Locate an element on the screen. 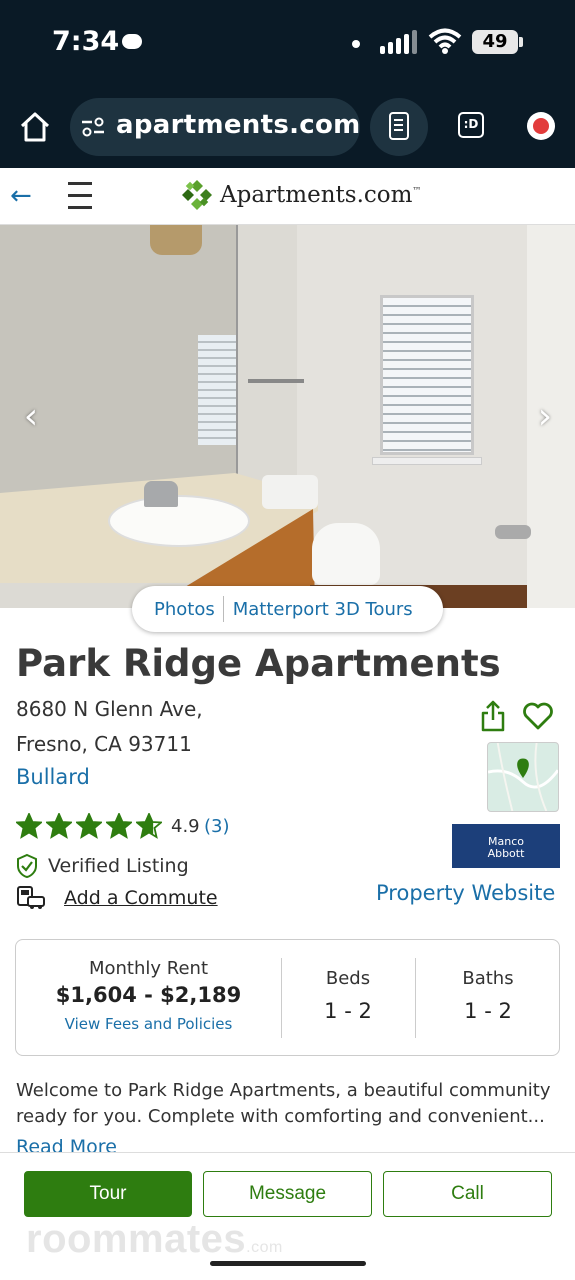 This screenshot has width=575, height=1280. vanity-light is located at coordinates (176, 240).